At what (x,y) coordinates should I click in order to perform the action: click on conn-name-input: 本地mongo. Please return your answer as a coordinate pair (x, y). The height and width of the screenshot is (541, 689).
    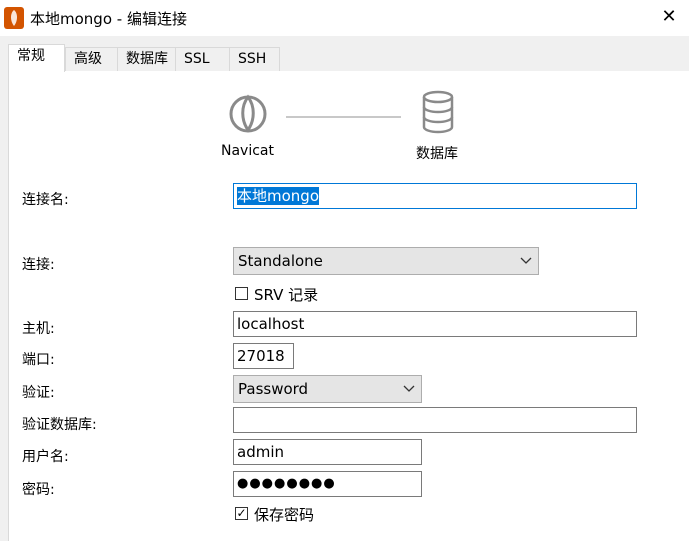
    Looking at the image, I should click on (435, 196).